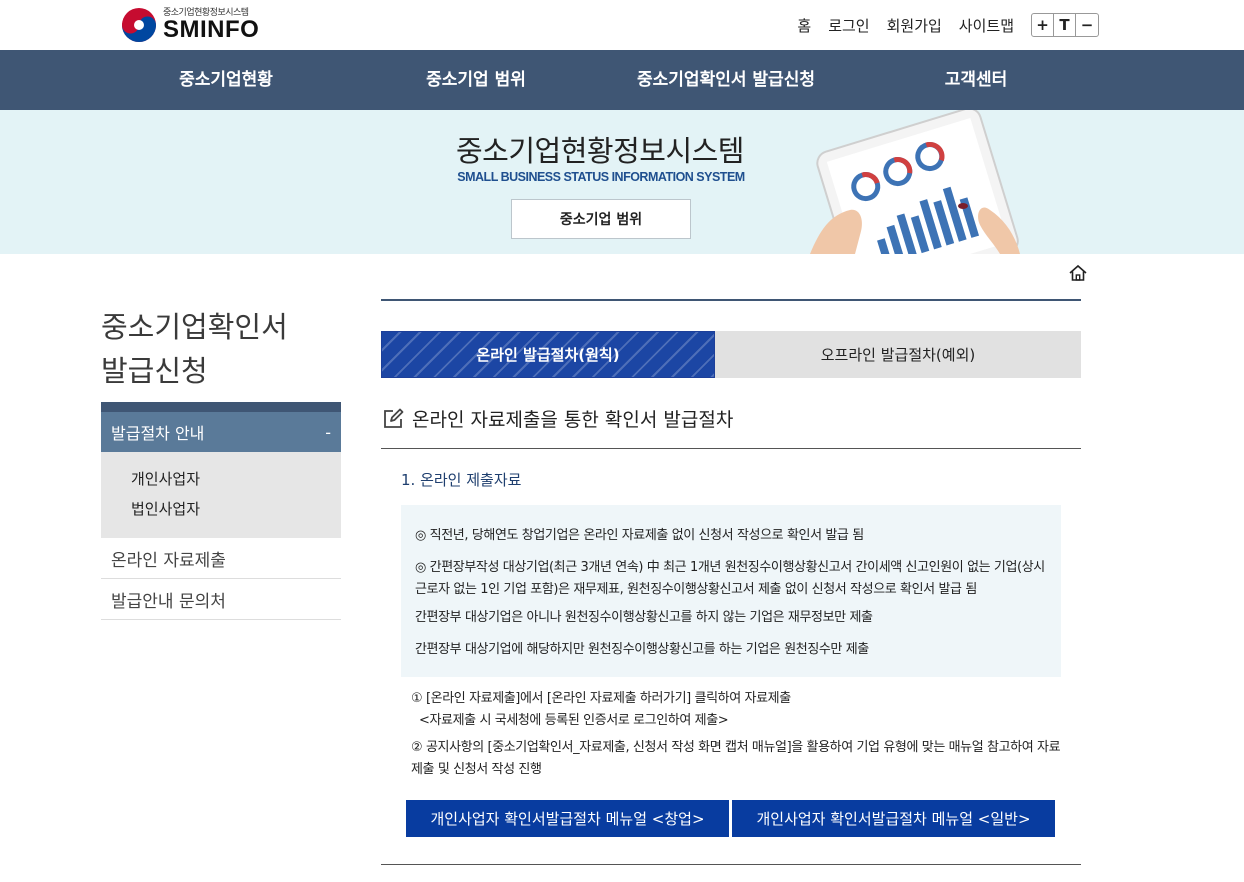 The width and height of the screenshot is (1244, 882). I want to click on sidebar-item-inquiry: 발급안내 문의처, so click(221, 599).